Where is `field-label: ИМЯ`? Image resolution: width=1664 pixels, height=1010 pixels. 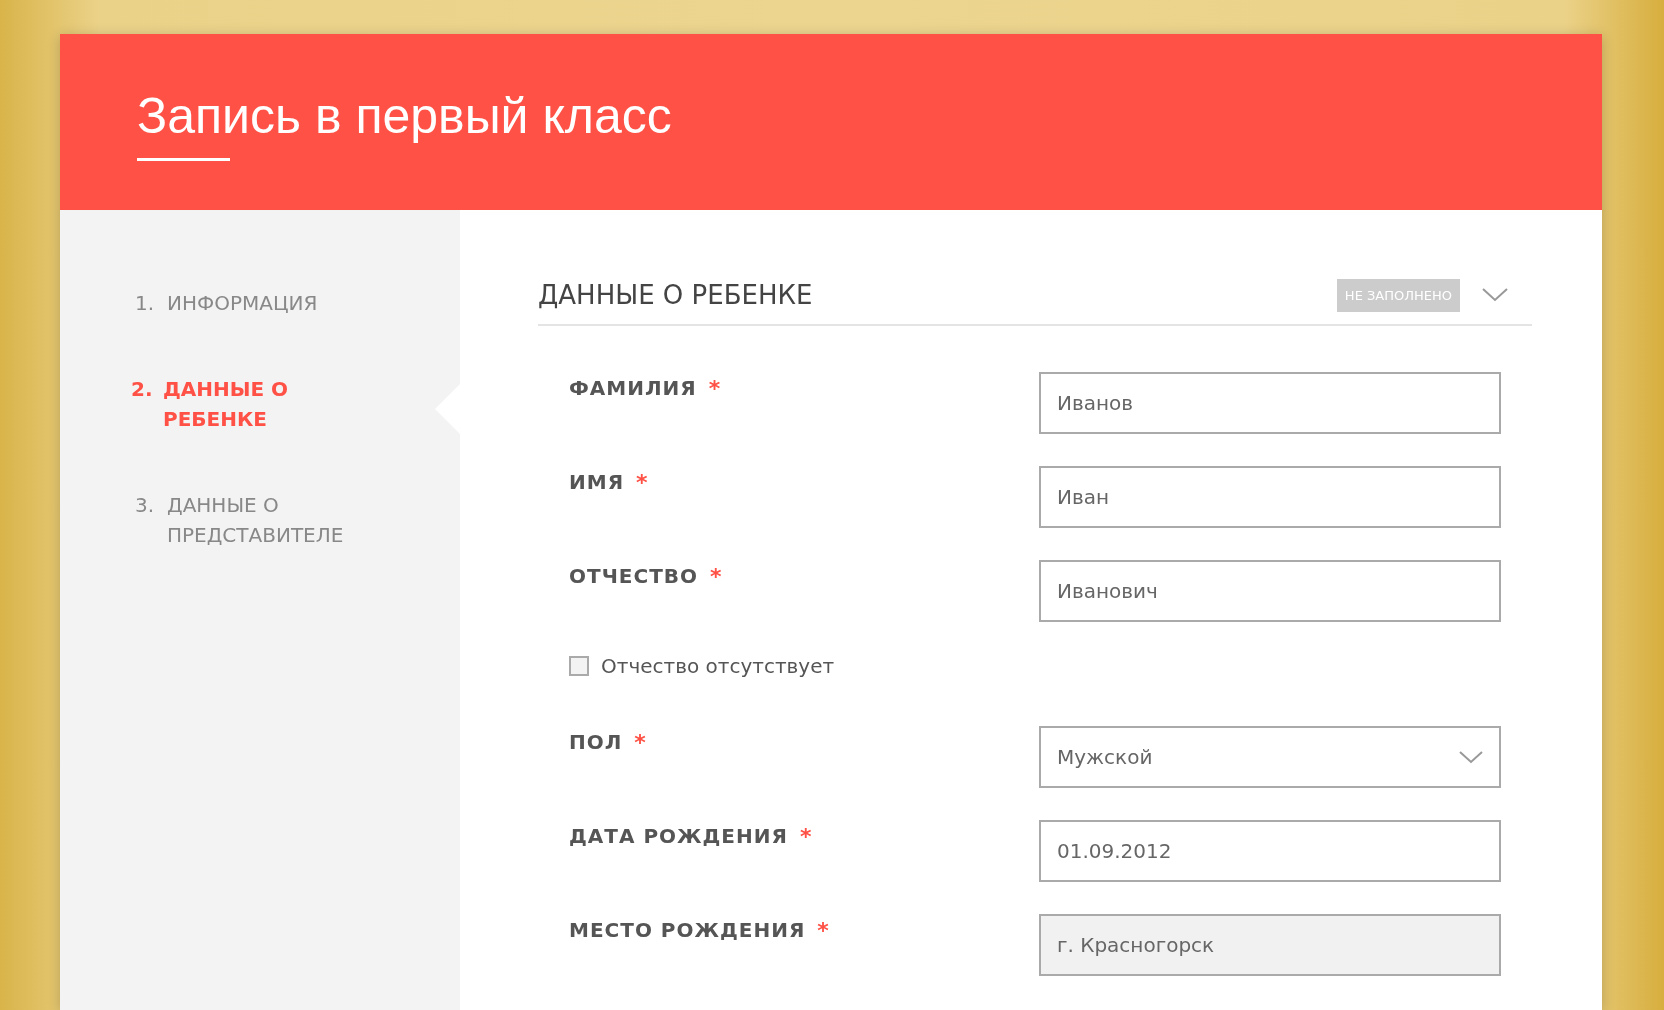
field-label: ИМЯ is located at coordinates (597, 482).